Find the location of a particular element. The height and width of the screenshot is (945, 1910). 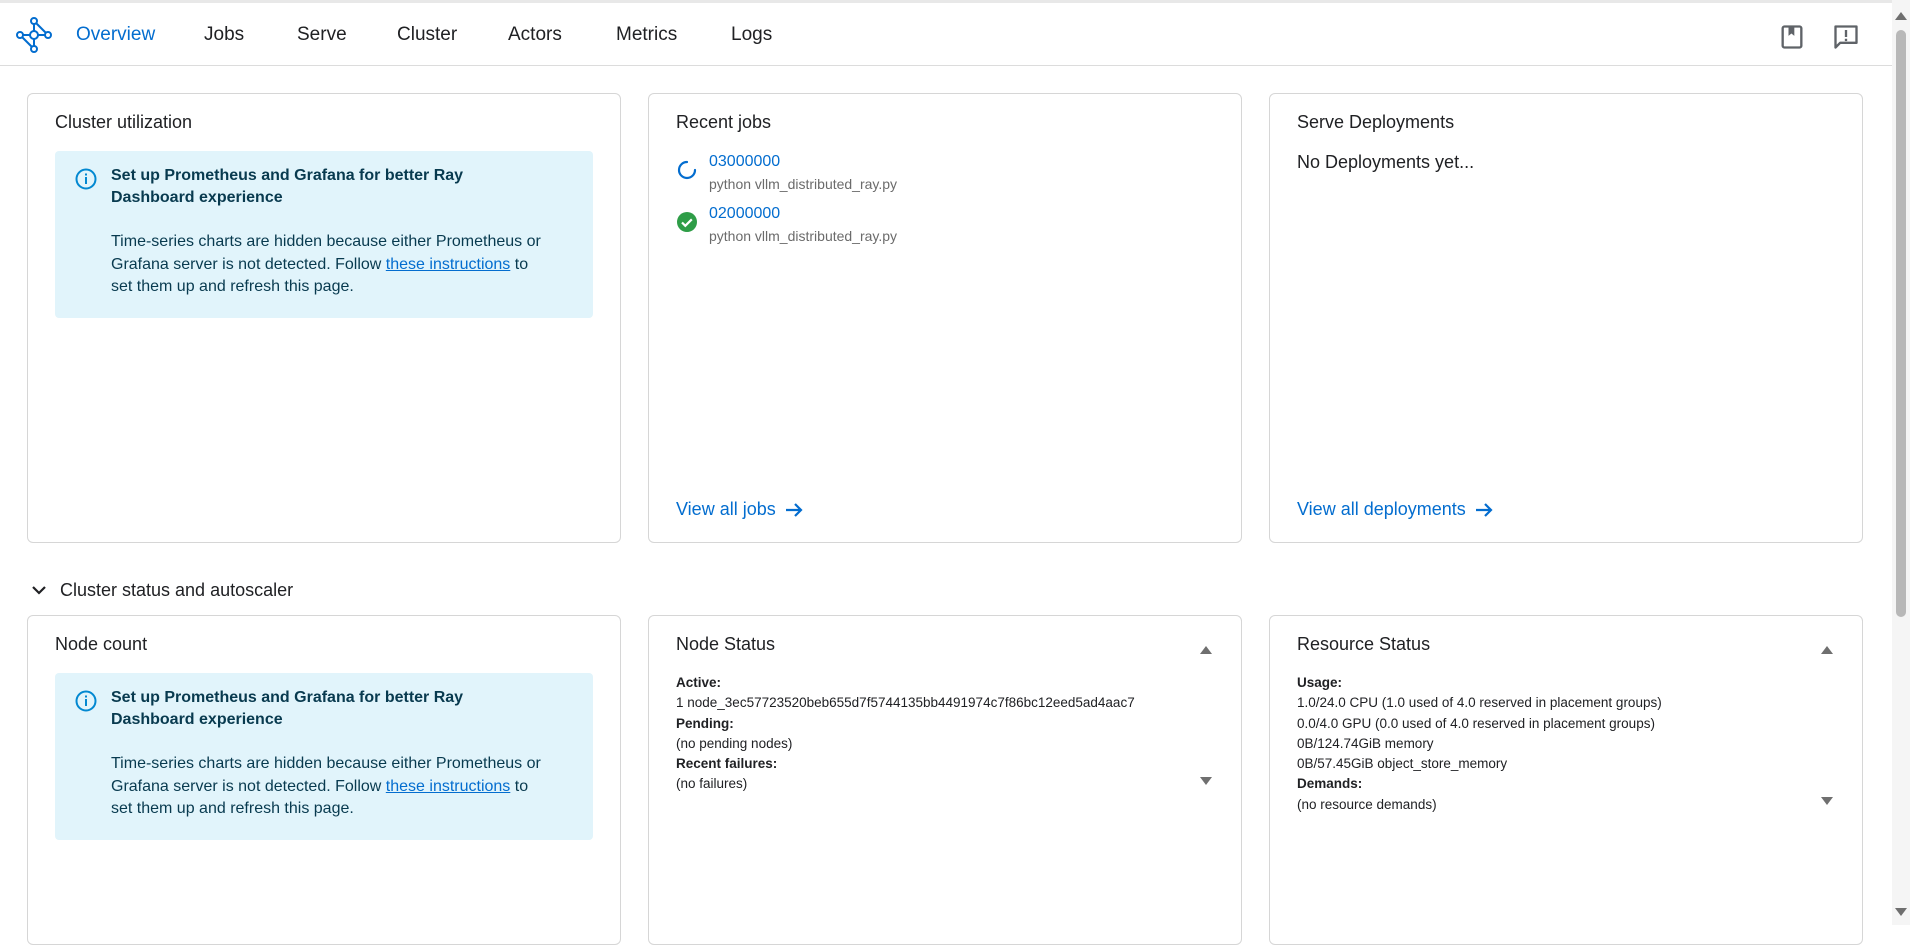

pending-label: Pending: is located at coordinates (705, 723).